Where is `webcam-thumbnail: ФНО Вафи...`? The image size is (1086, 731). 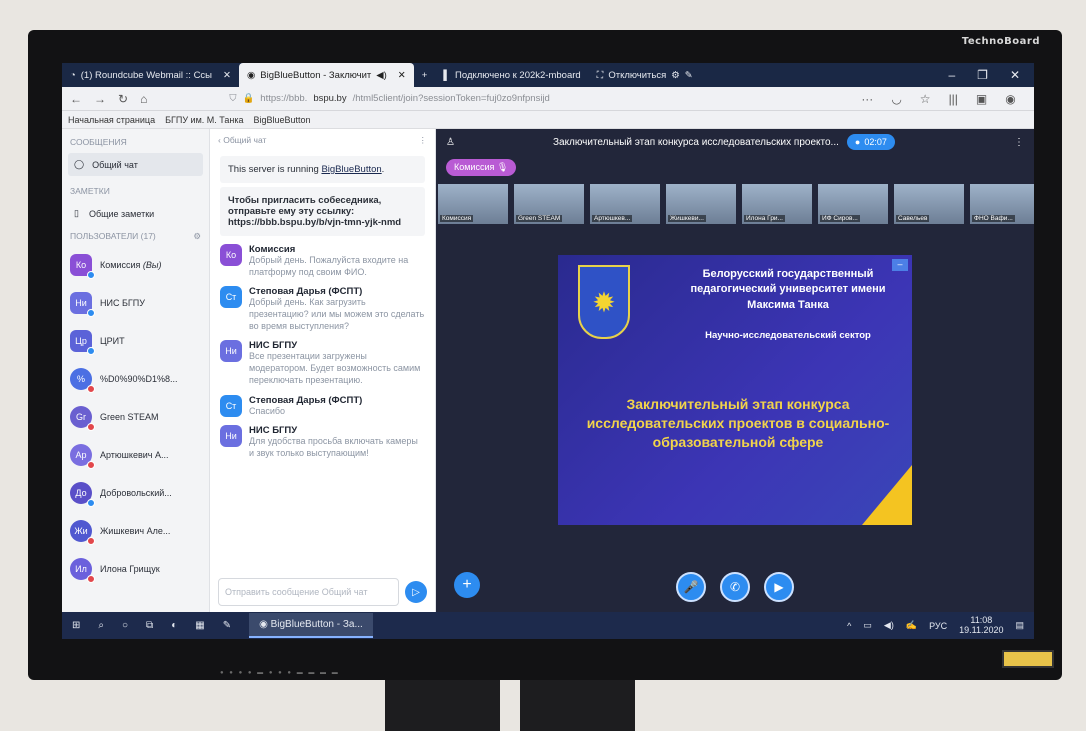
webcam-thumbnail: ФНО Вафи... is located at coordinates (1002, 204).